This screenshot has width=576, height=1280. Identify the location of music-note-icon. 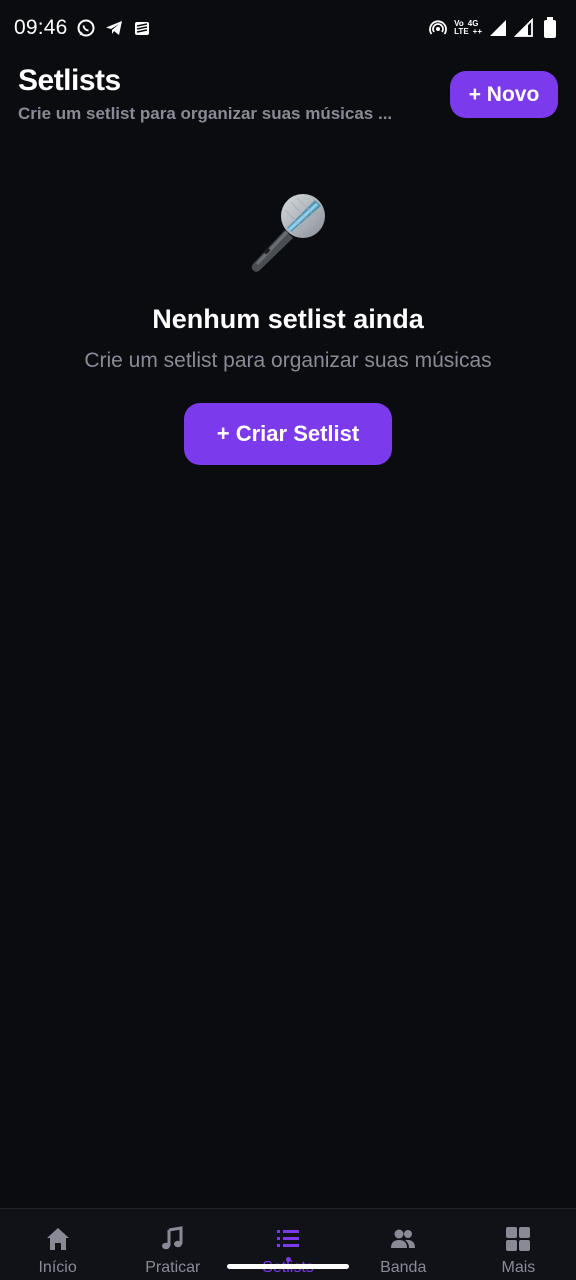
(173, 1239).